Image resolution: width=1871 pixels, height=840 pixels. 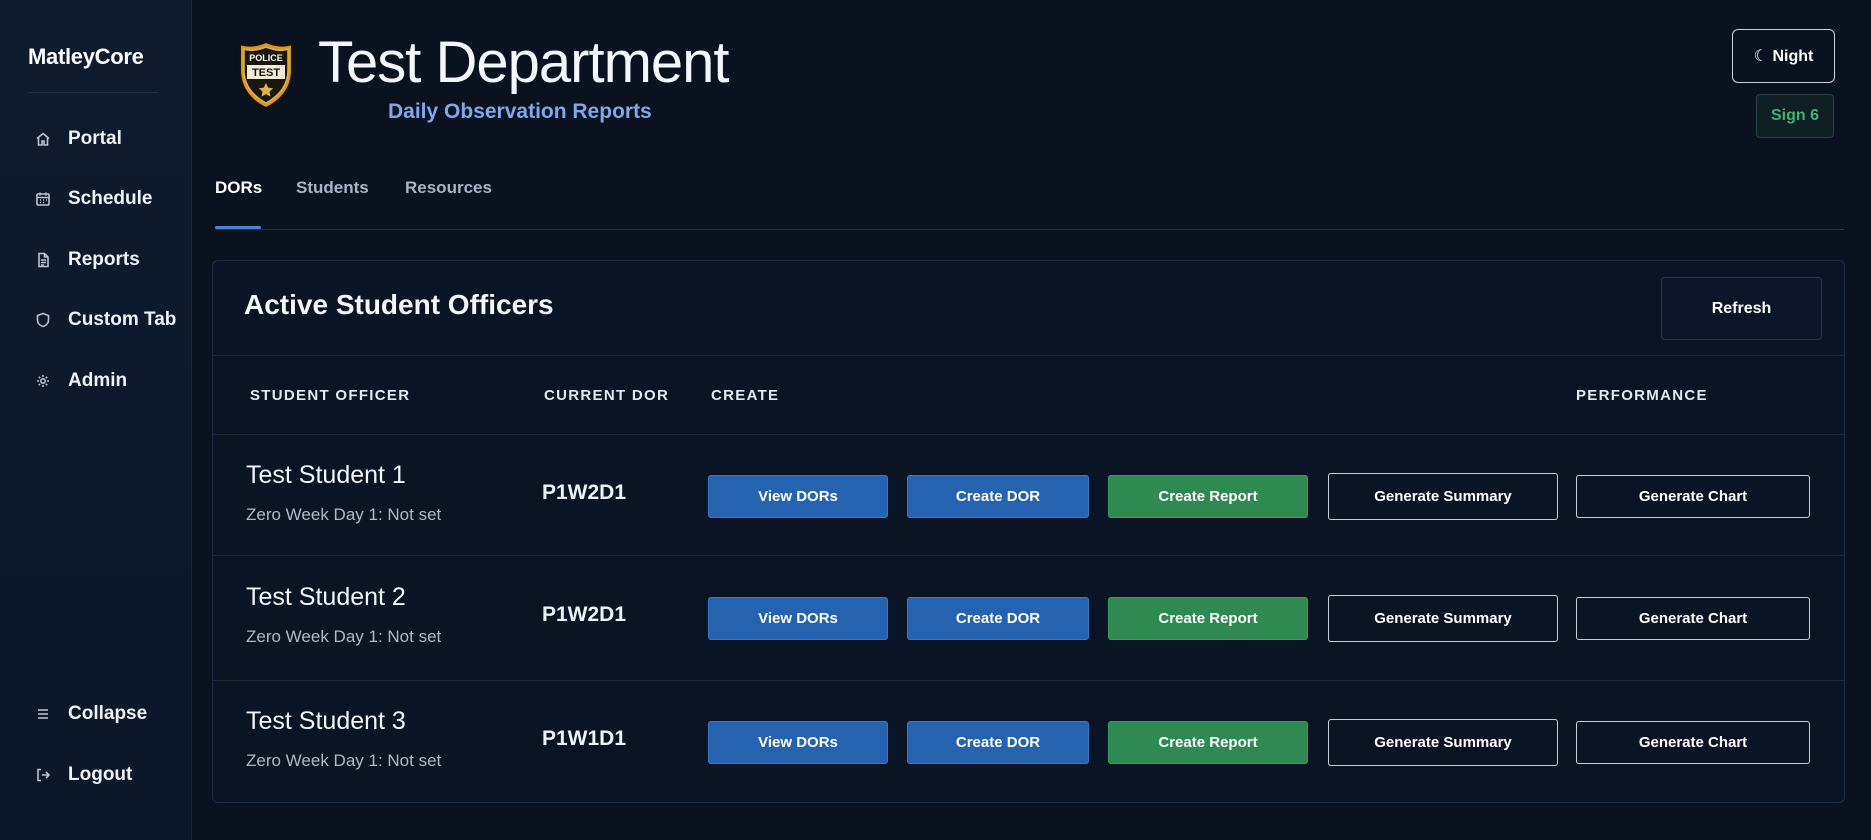 I want to click on menu-icon, so click(x=43, y=714).